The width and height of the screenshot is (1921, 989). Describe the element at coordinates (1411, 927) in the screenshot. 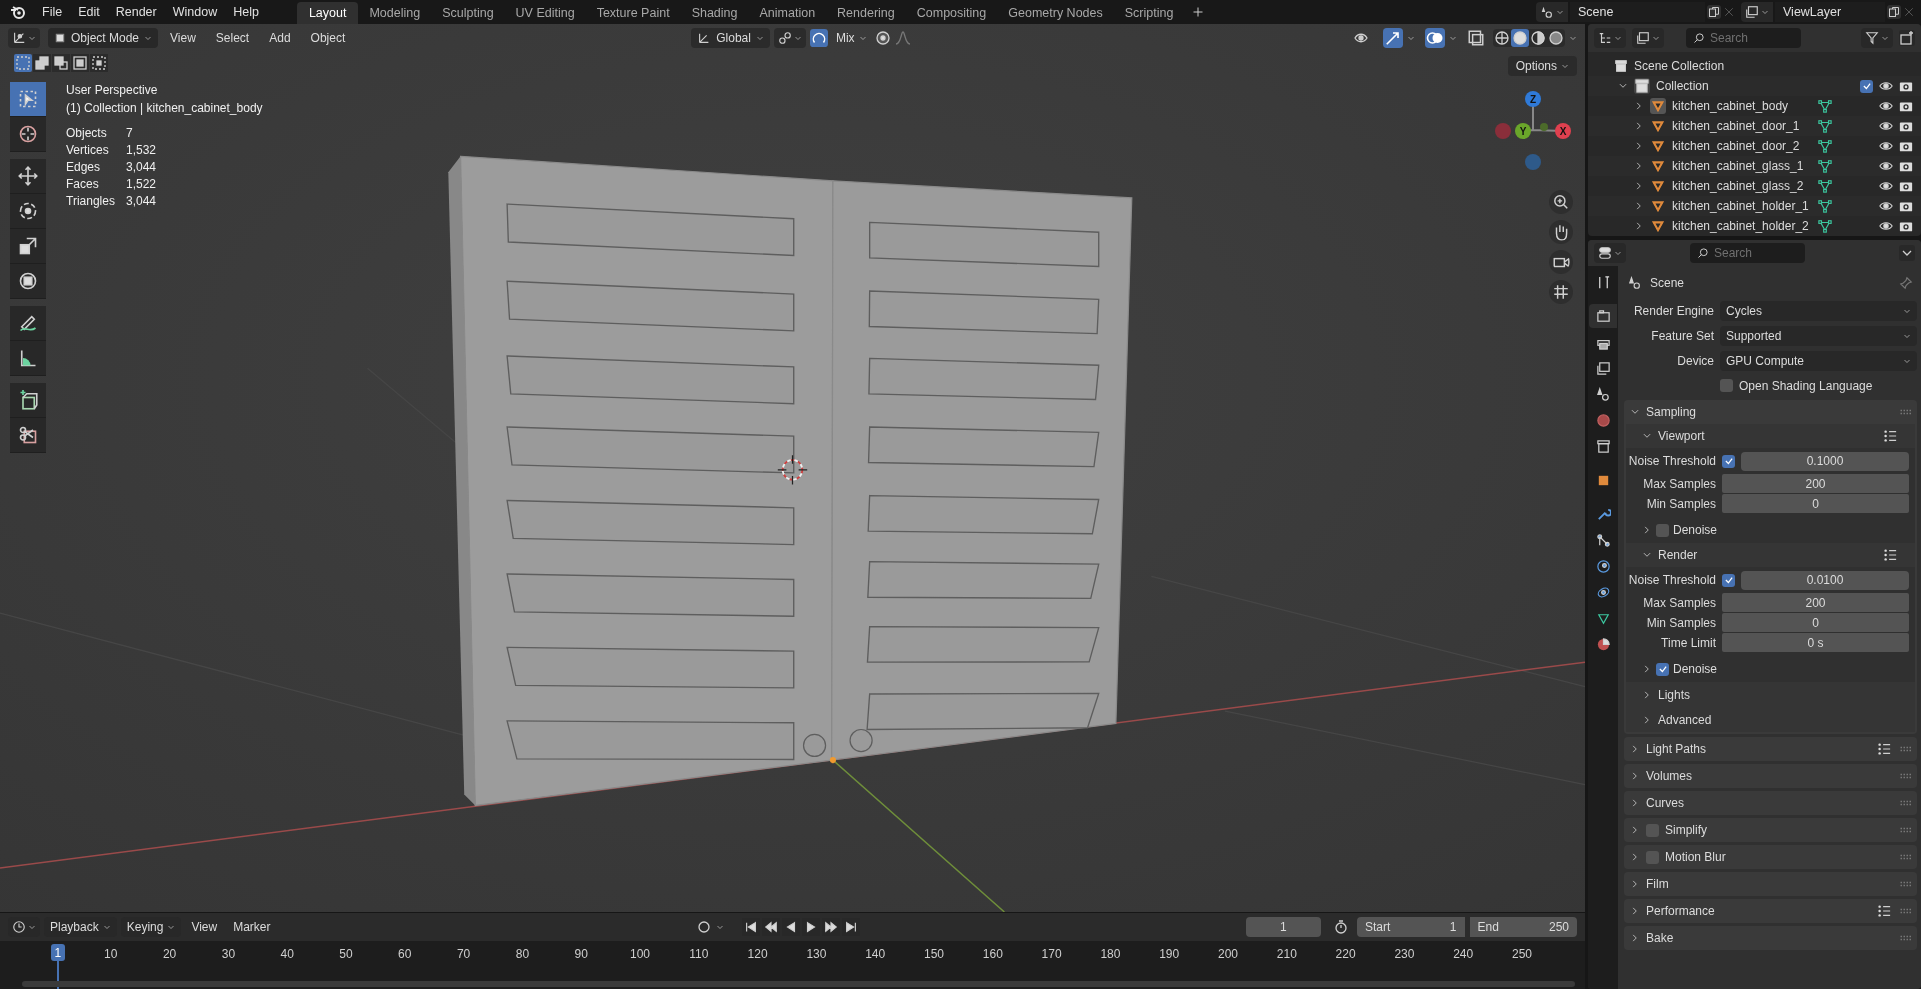

I see `start-frame-field: Start 1` at that location.